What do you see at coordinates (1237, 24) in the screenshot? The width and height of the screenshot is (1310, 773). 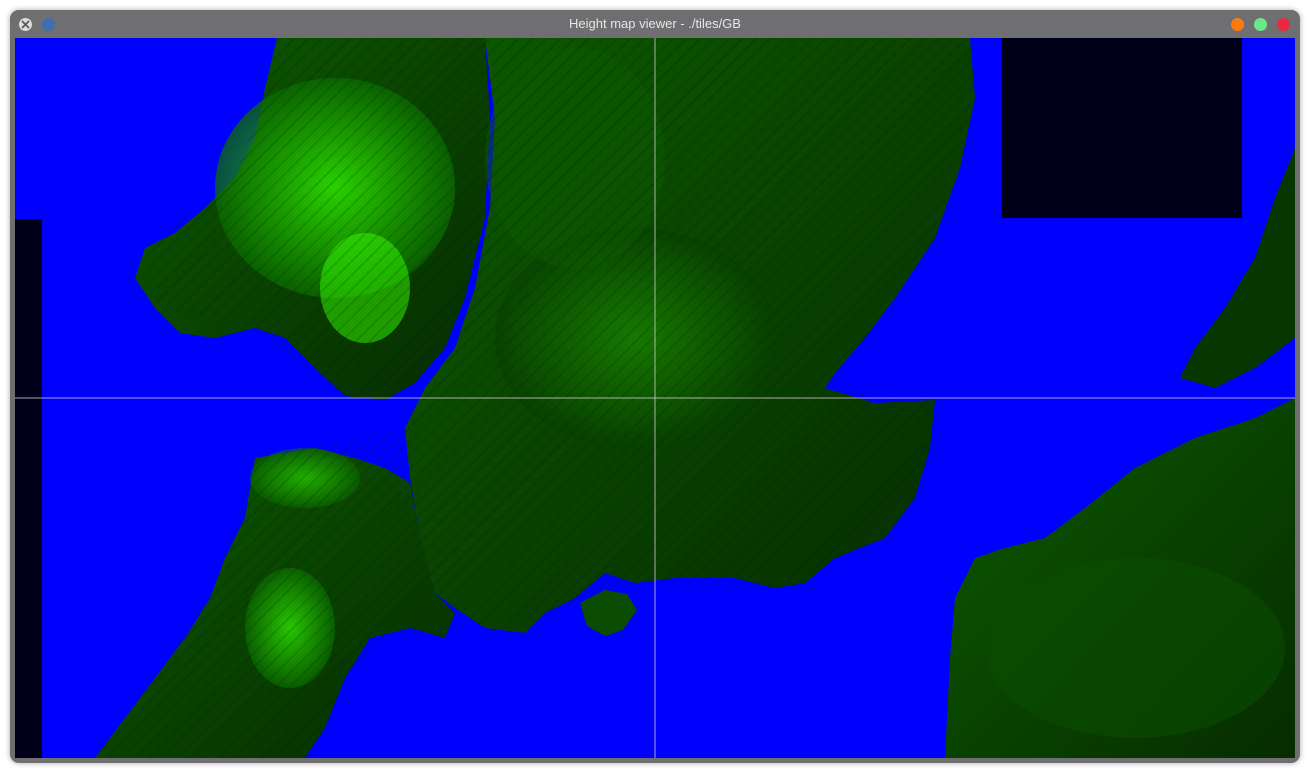 I see `minimize-button` at bounding box center [1237, 24].